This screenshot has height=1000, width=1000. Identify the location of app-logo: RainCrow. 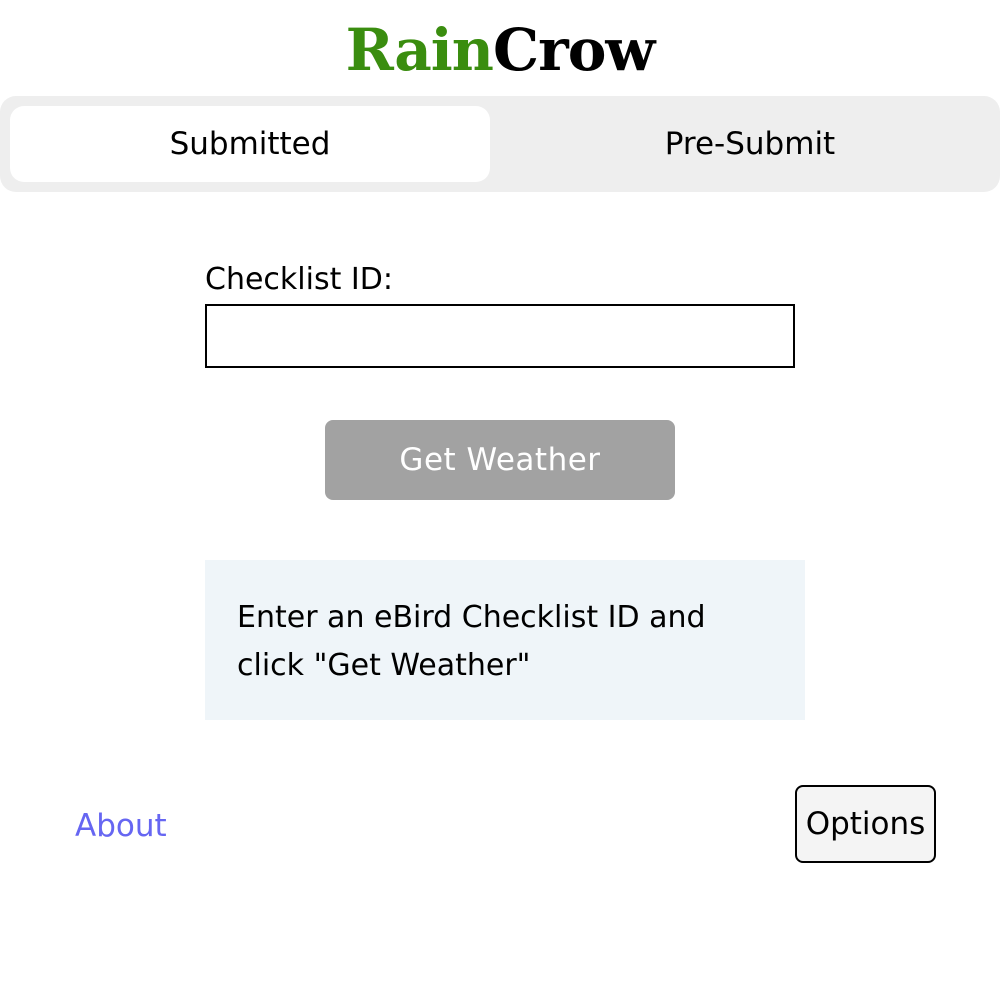
(500, 50).